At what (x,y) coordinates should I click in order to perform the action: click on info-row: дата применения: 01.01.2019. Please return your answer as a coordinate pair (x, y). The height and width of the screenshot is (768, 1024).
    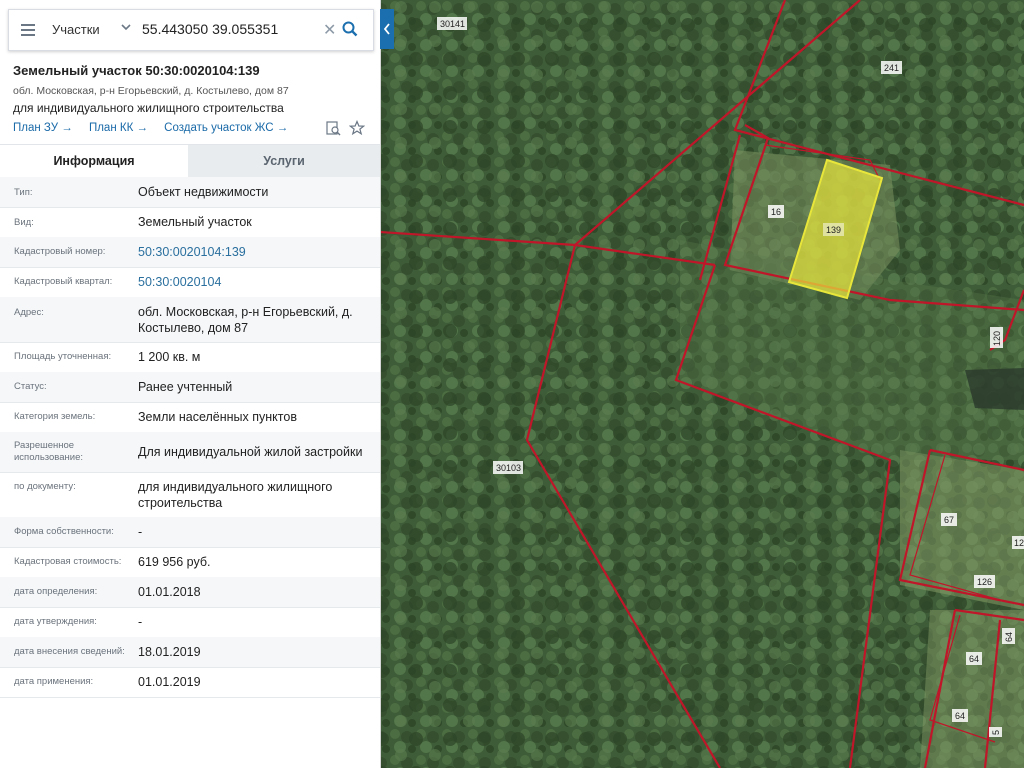
    Looking at the image, I should click on (190, 682).